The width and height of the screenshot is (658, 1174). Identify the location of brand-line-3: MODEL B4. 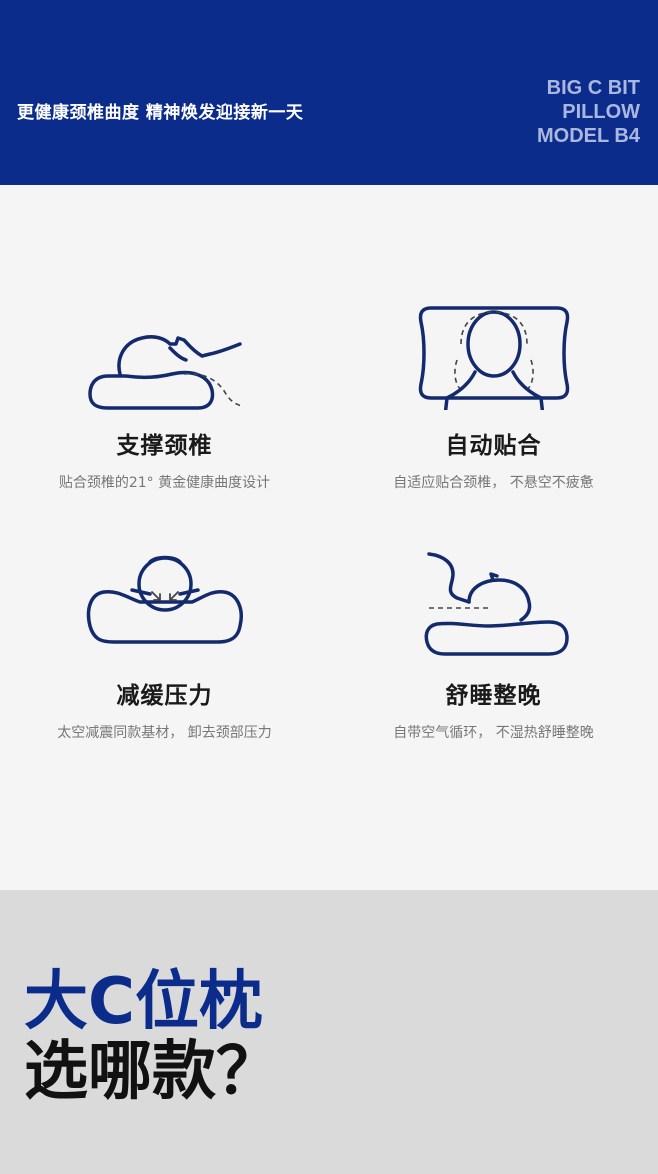
(588, 136).